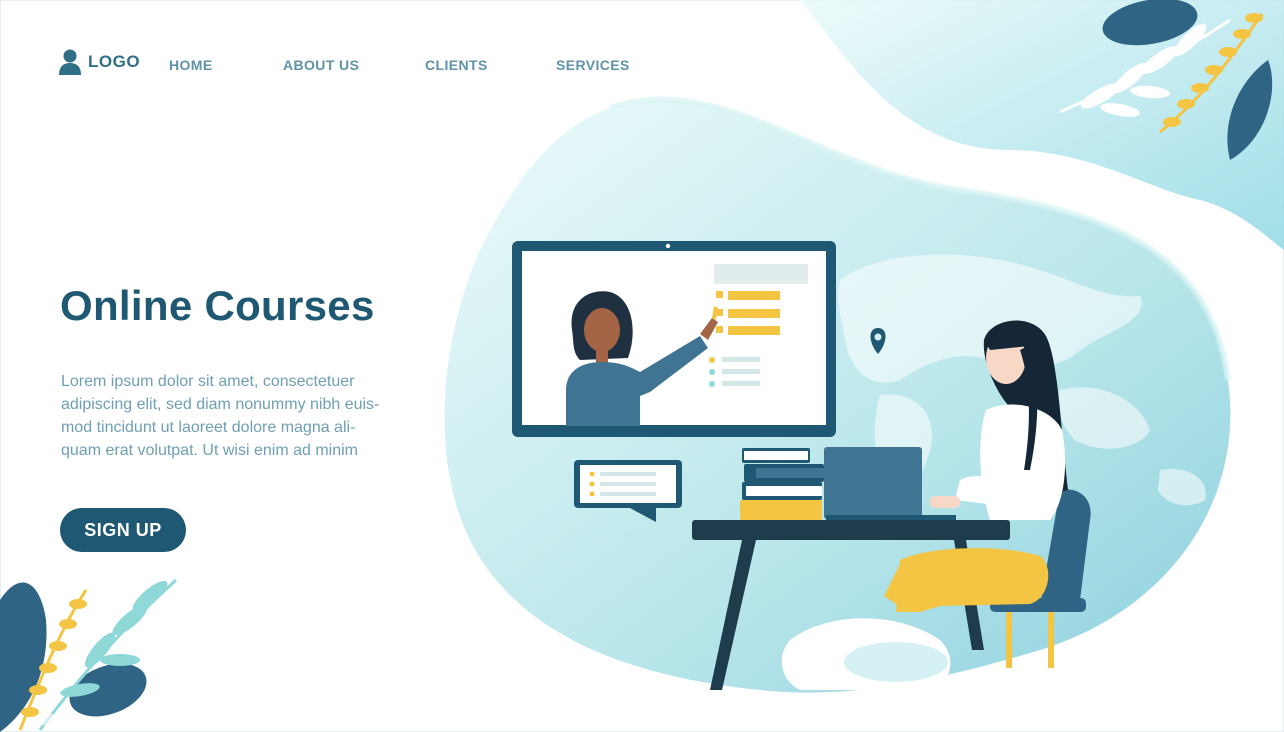  I want to click on sign-up-button: SIGN UP, so click(123, 530).